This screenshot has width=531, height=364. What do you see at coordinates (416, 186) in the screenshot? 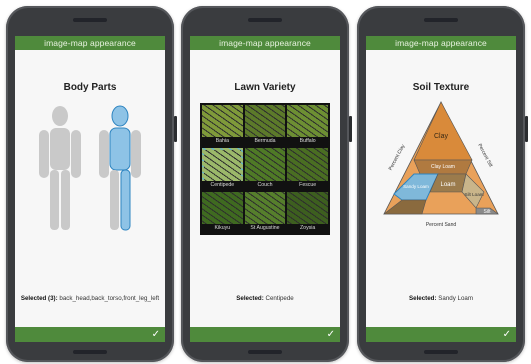
I see `label-sandy-loam: Sandy Loam` at bounding box center [416, 186].